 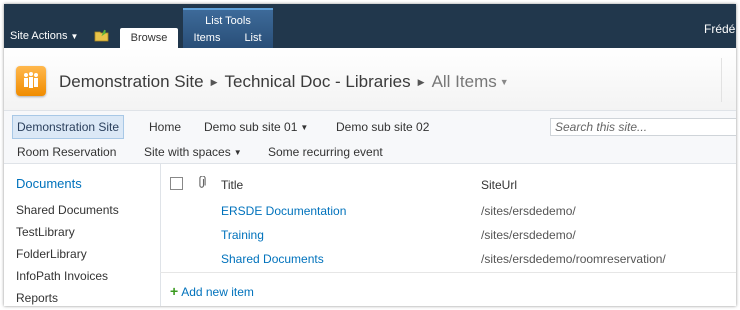 I want to click on search-input, so click(x=643, y=127).